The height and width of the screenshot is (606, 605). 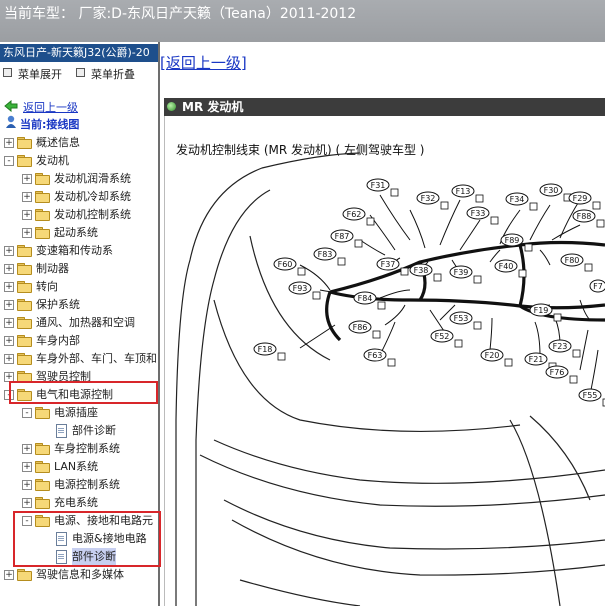 I want to click on tree-item-folder: + 变速箱和传动系, so click(x=79, y=251).